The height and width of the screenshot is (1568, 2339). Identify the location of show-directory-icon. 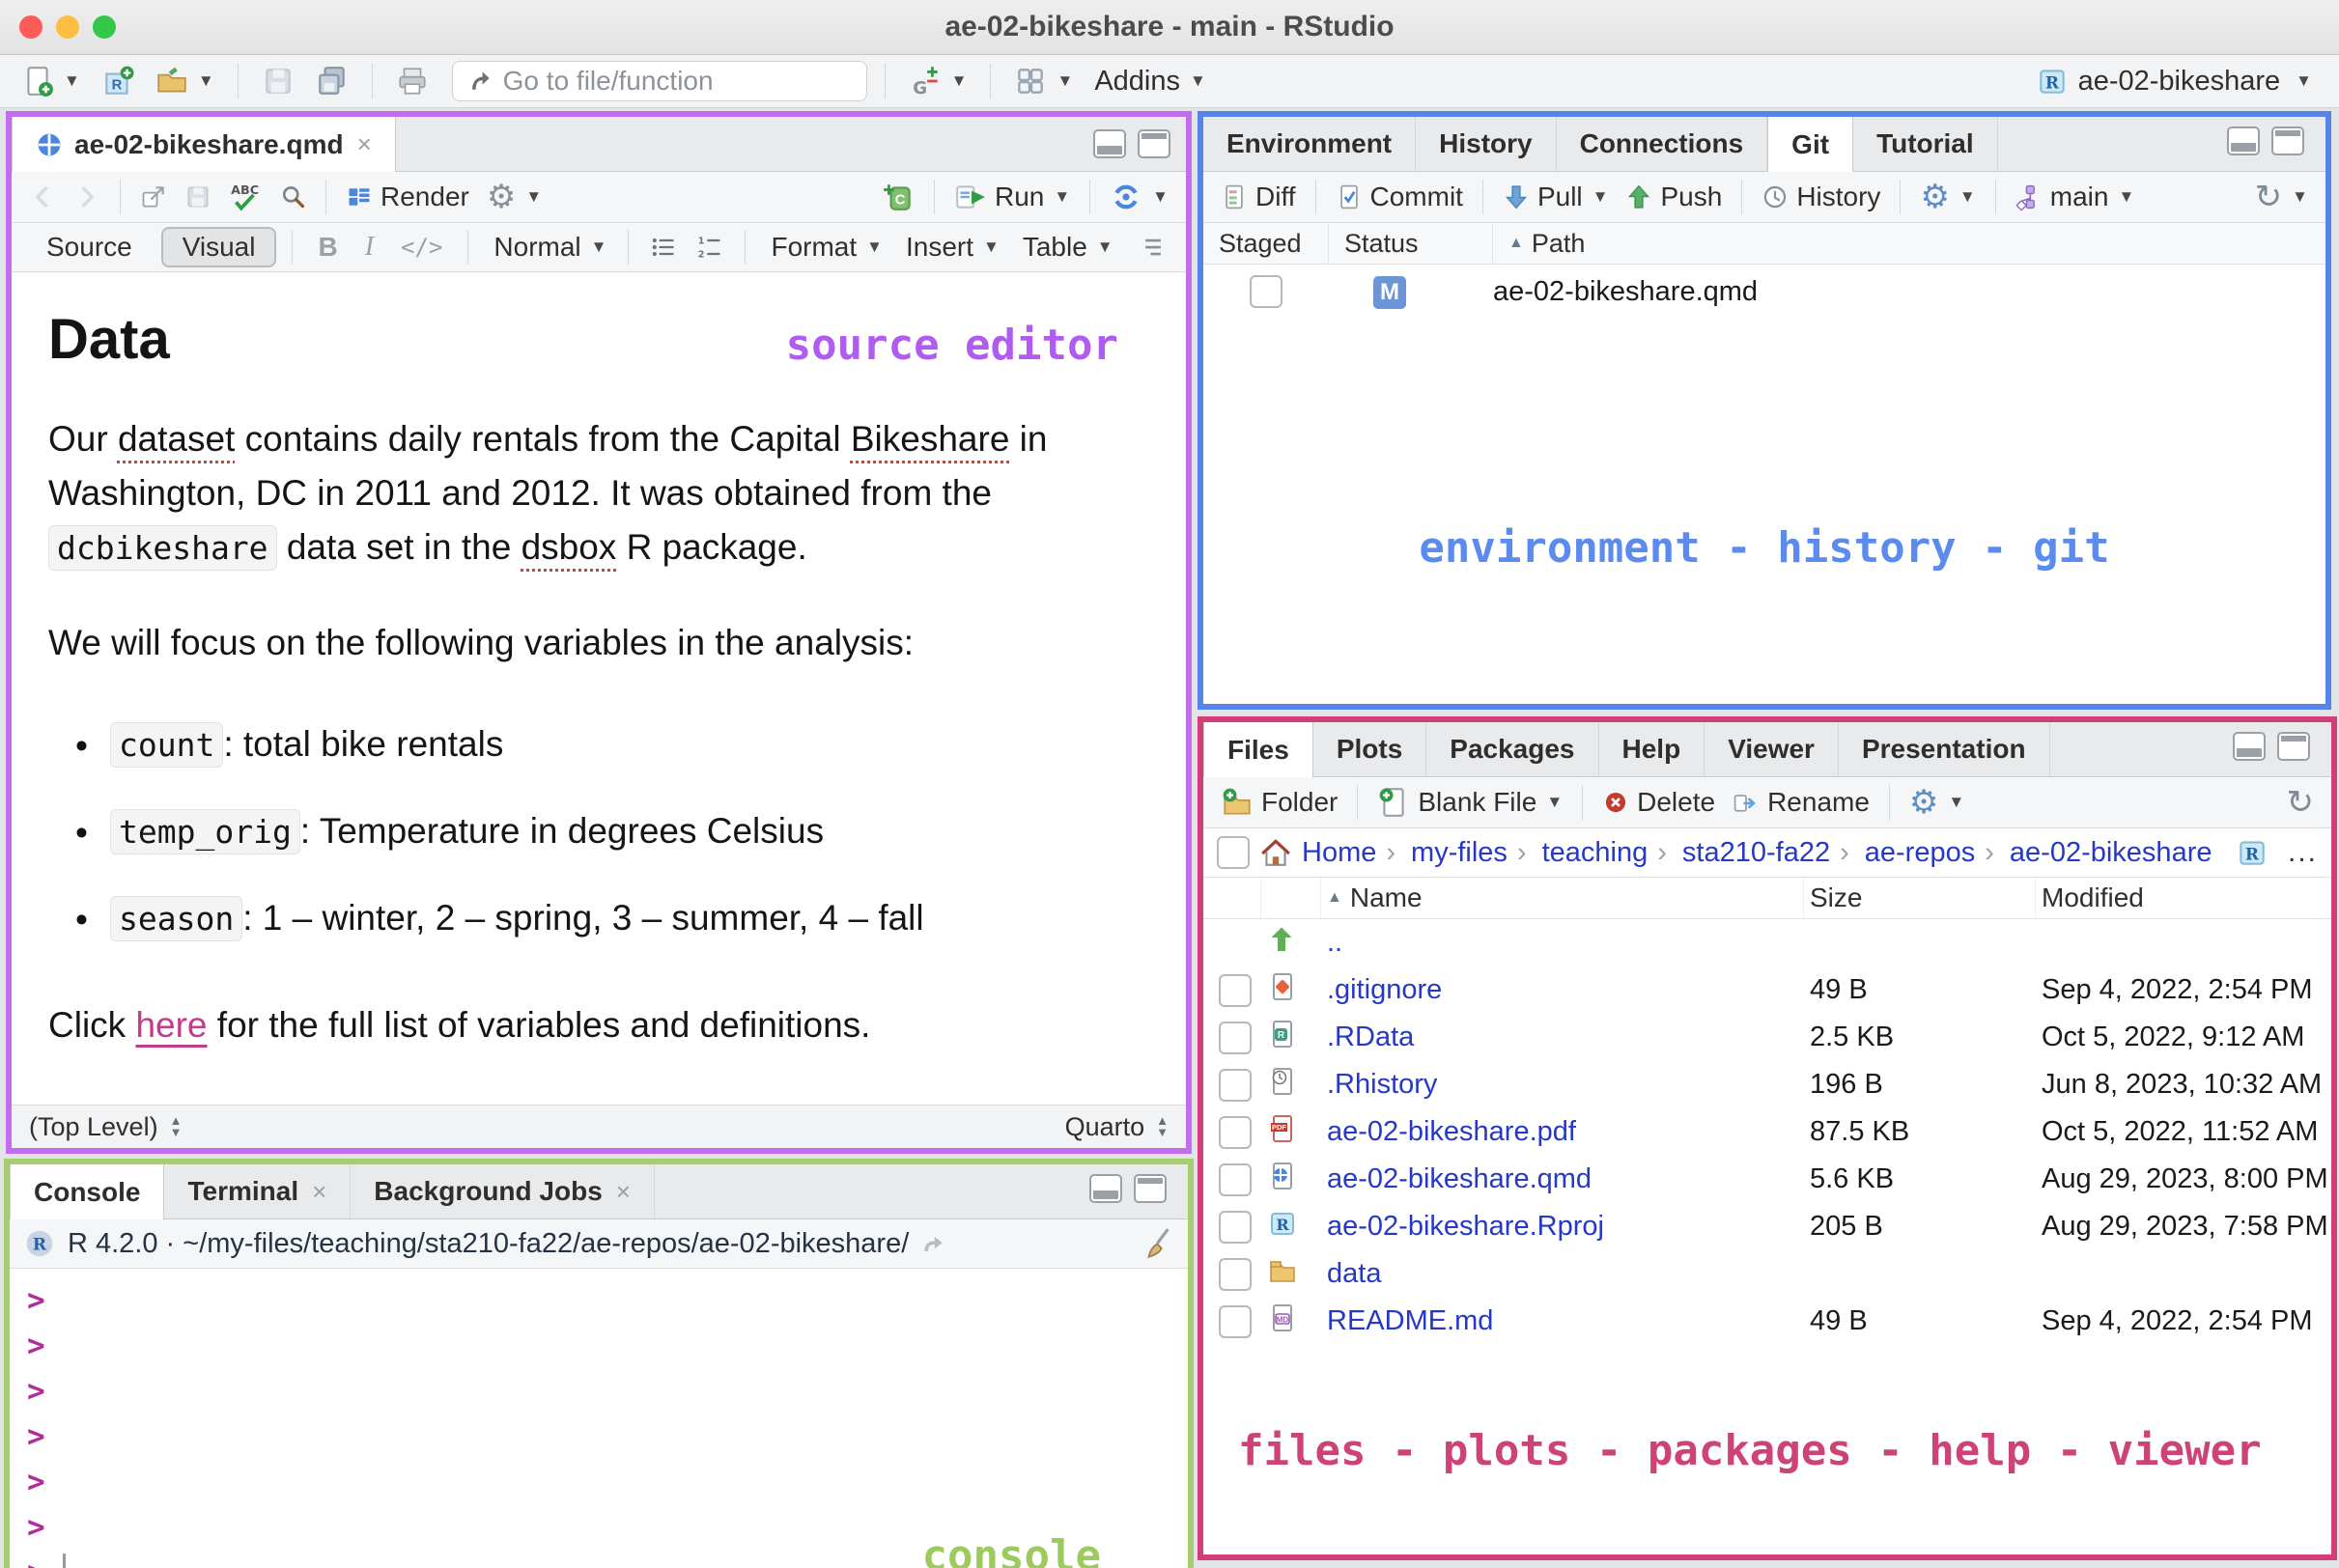
(933, 1244).